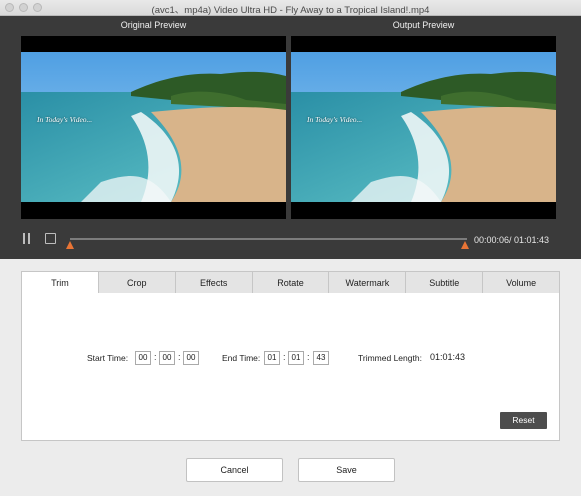 The width and height of the screenshot is (581, 496). I want to click on output-preview-label: Output Preview, so click(423, 25).